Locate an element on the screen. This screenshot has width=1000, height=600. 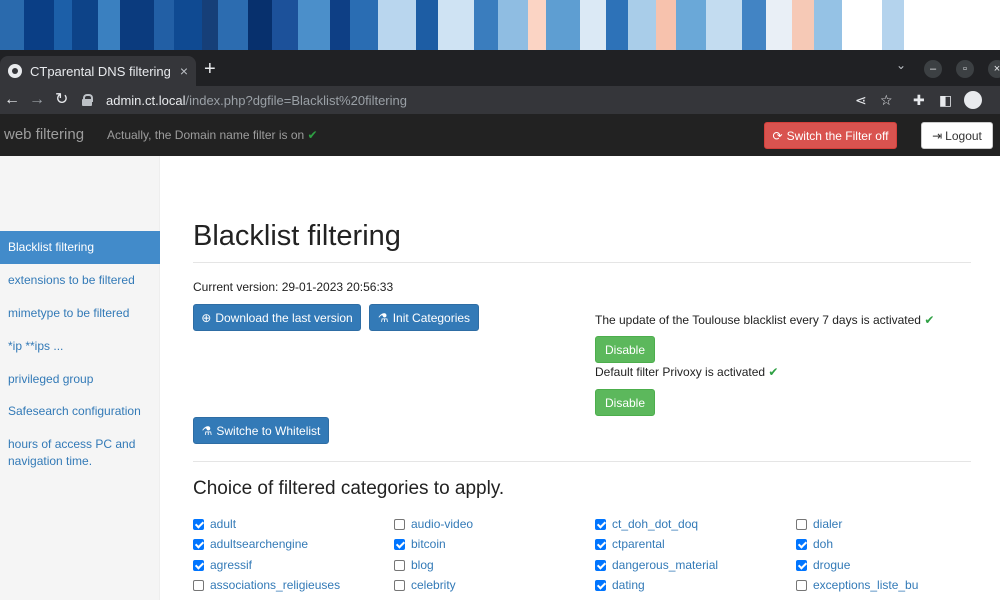
privoxy-info: Default filter Privoxy is activated ✔ is located at coordinates (686, 372).